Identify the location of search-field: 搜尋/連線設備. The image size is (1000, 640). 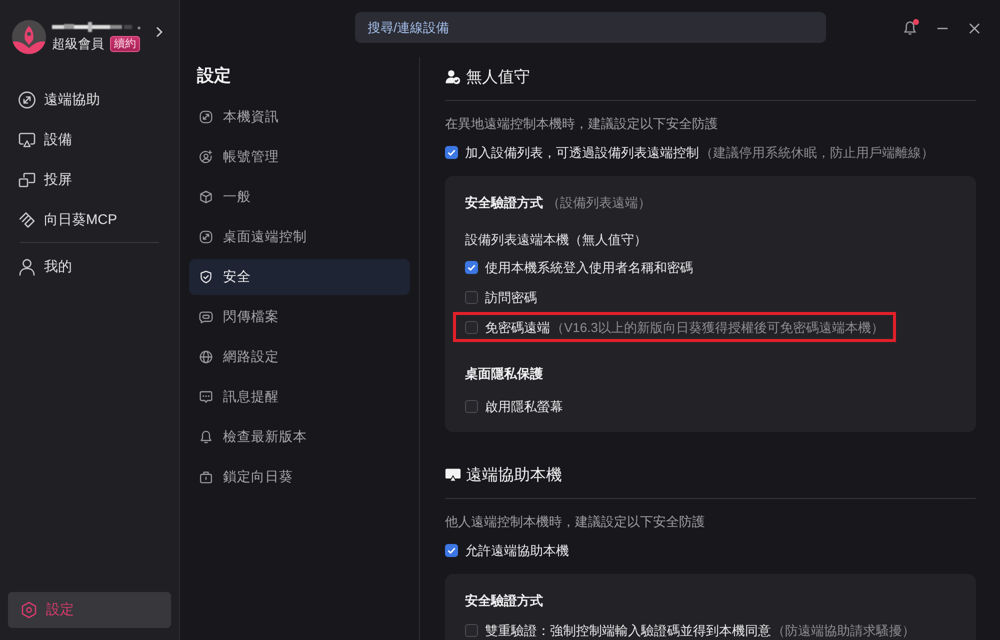
(590, 27).